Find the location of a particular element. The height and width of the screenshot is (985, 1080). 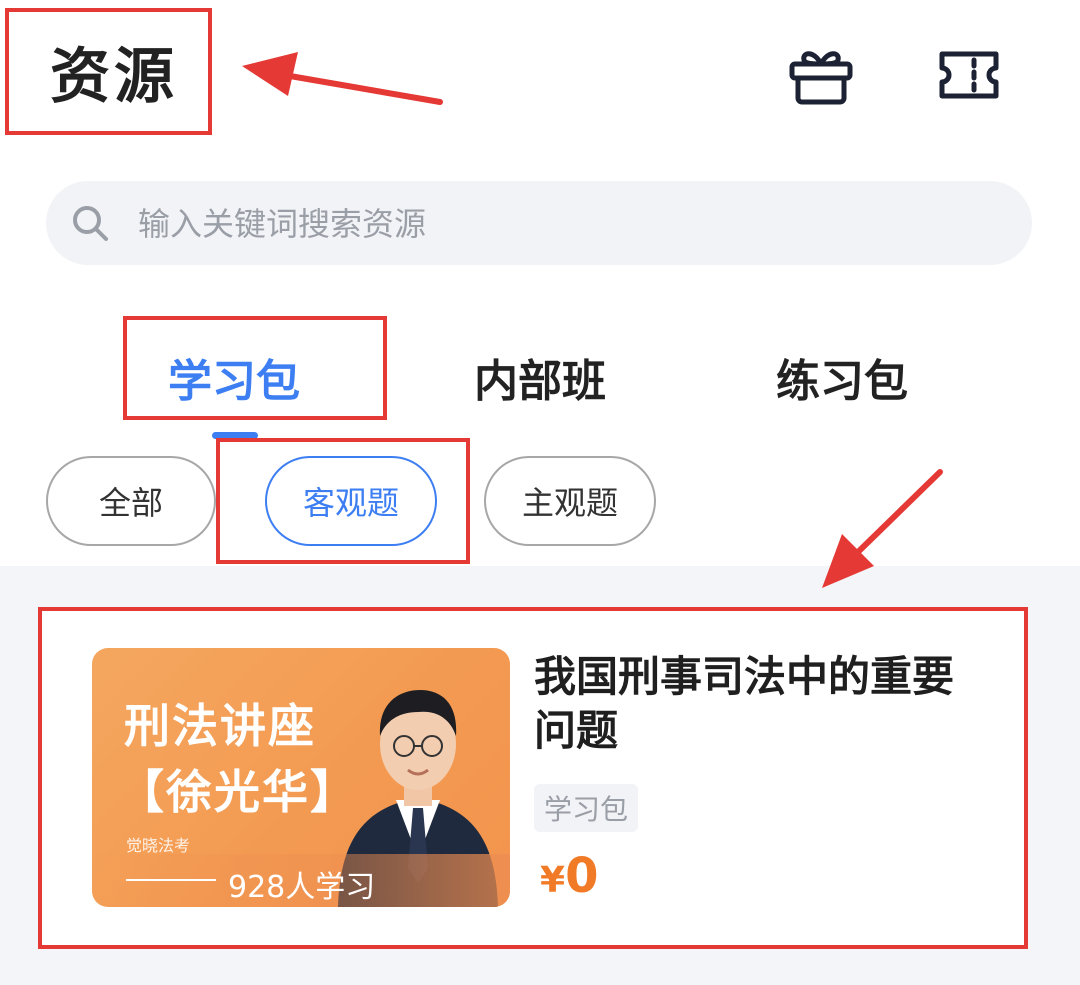

annotation-arrow-title is located at coordinates (342, 78).